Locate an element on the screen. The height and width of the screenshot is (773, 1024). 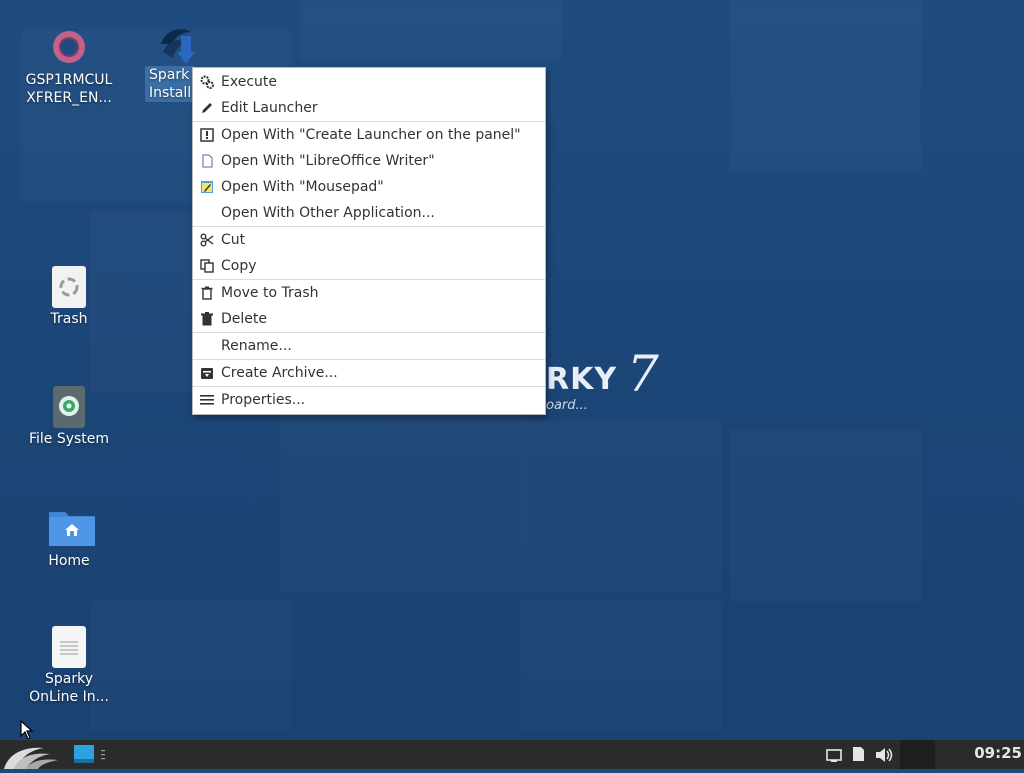
text-document-icon is located at coordinates (69, 647).